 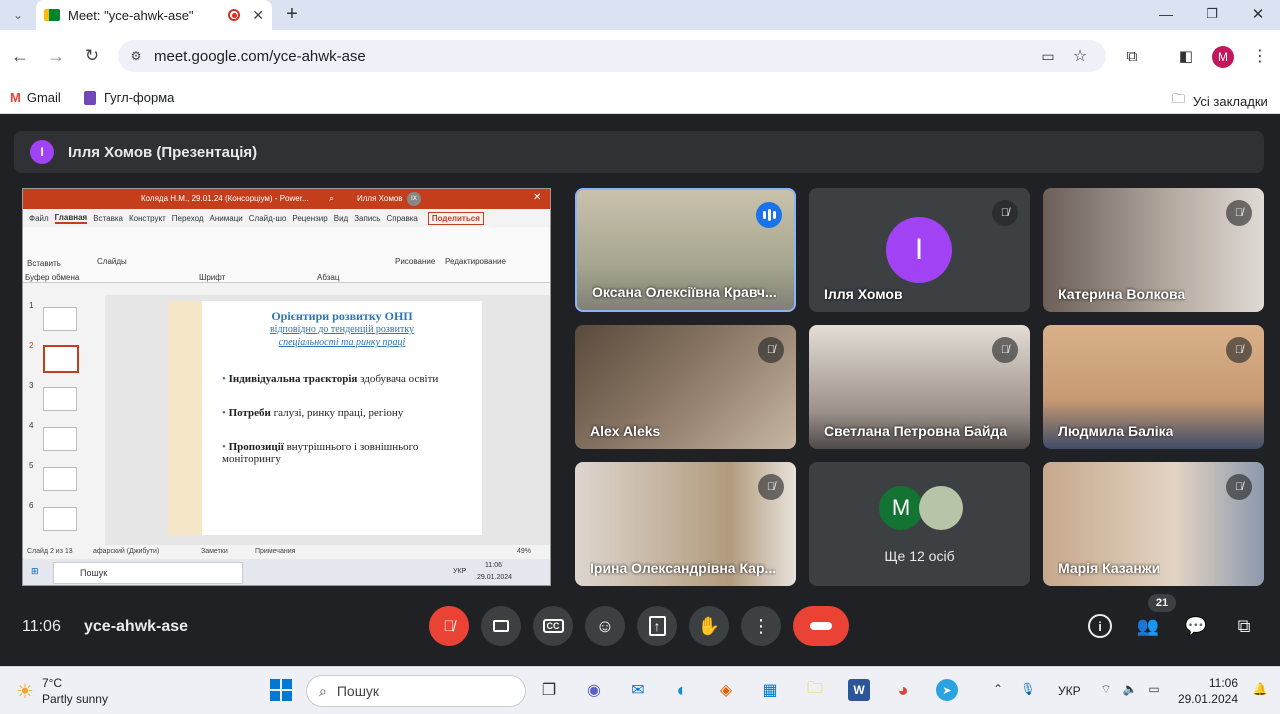 I want to click on mail-icon: ✉, so click(x=638, y=690).